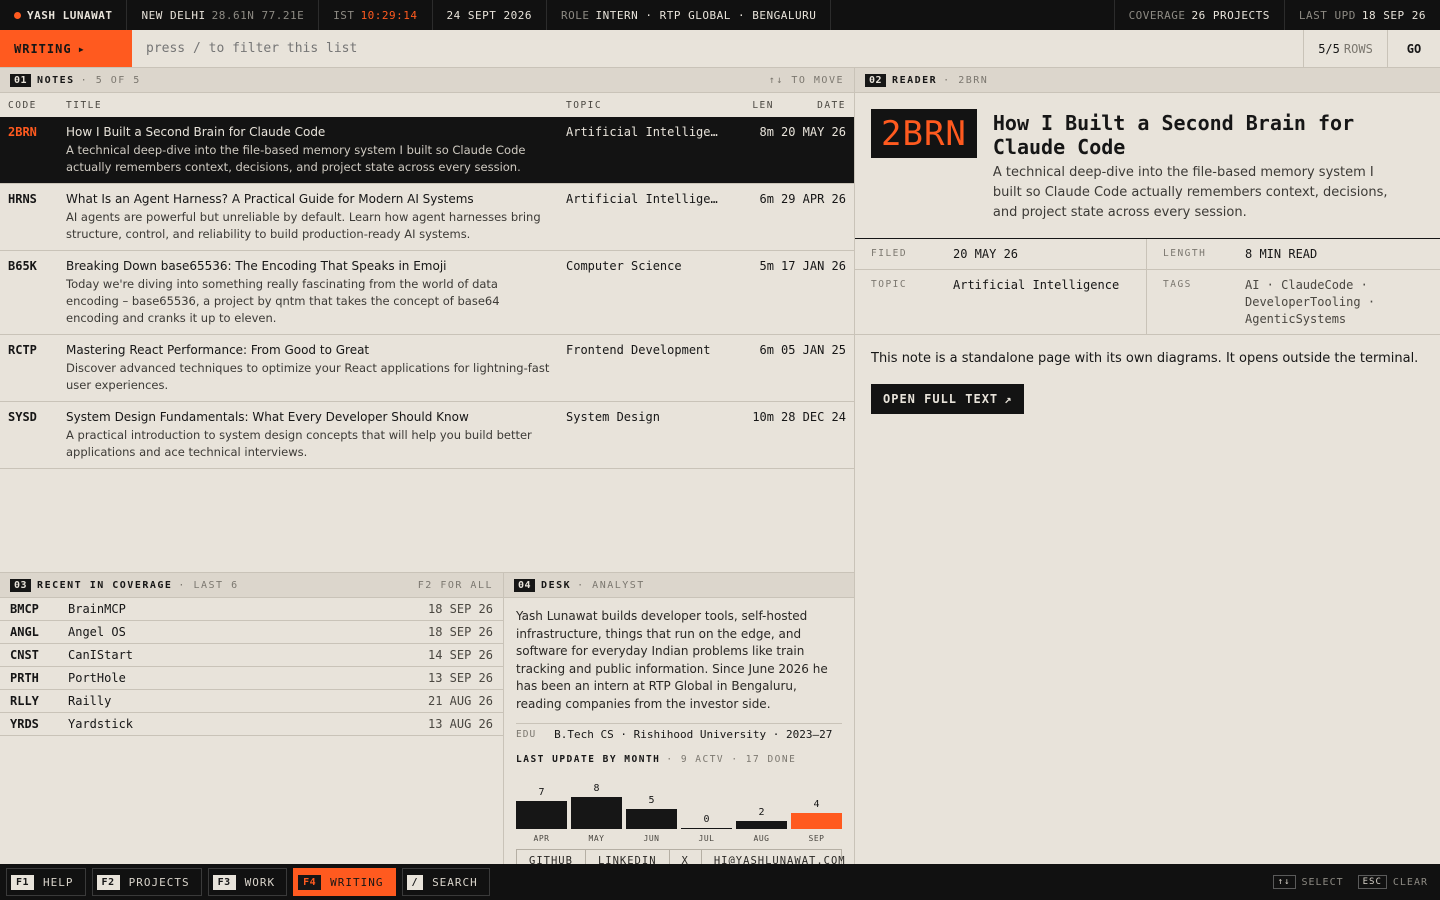 This screenshot has height=900, width=1440. I want to click on status-dot-icon, so click(17, 15).